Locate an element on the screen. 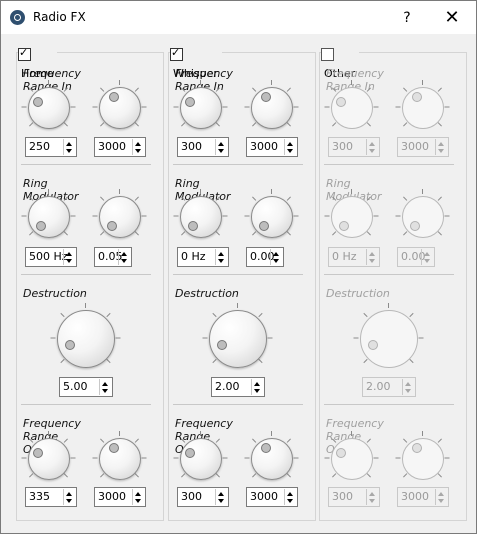 Image resolution: width=477 pixels, height=534 pixels. freq-in-high-input-home-up-arrow-icon is located at coordinates (138, 144).